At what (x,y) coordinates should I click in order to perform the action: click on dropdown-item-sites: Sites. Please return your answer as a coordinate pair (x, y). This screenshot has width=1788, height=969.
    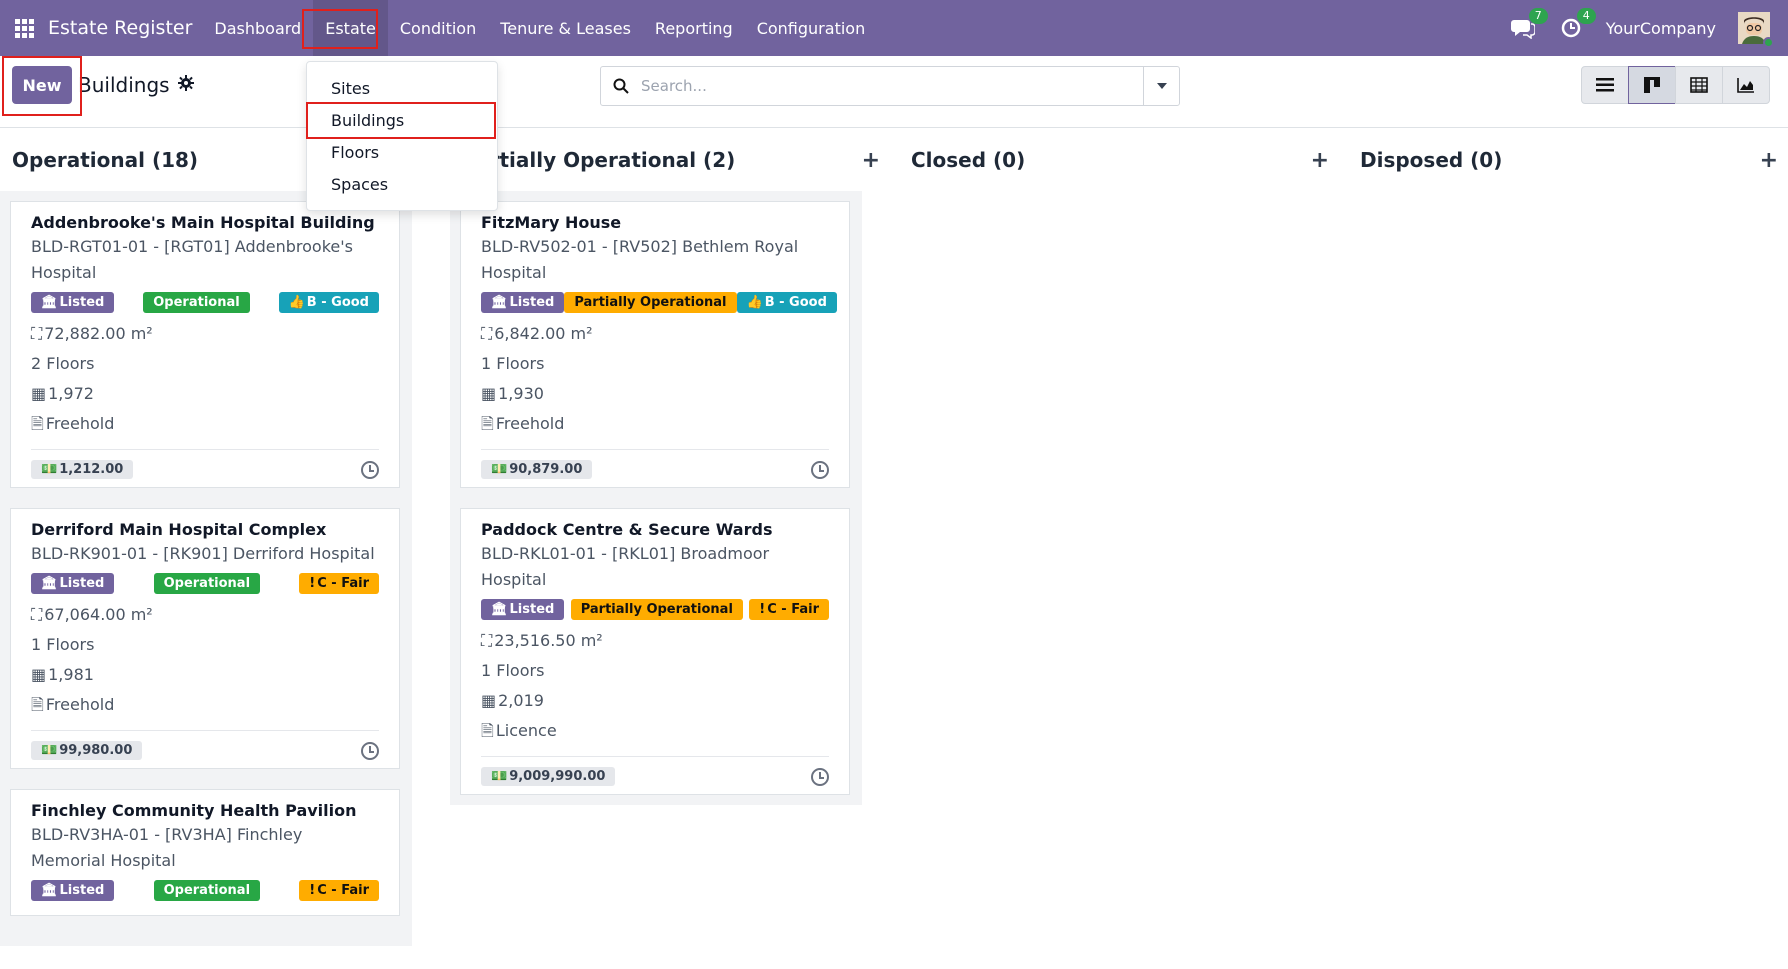
    Looking at the image, I should click on (402, 88).